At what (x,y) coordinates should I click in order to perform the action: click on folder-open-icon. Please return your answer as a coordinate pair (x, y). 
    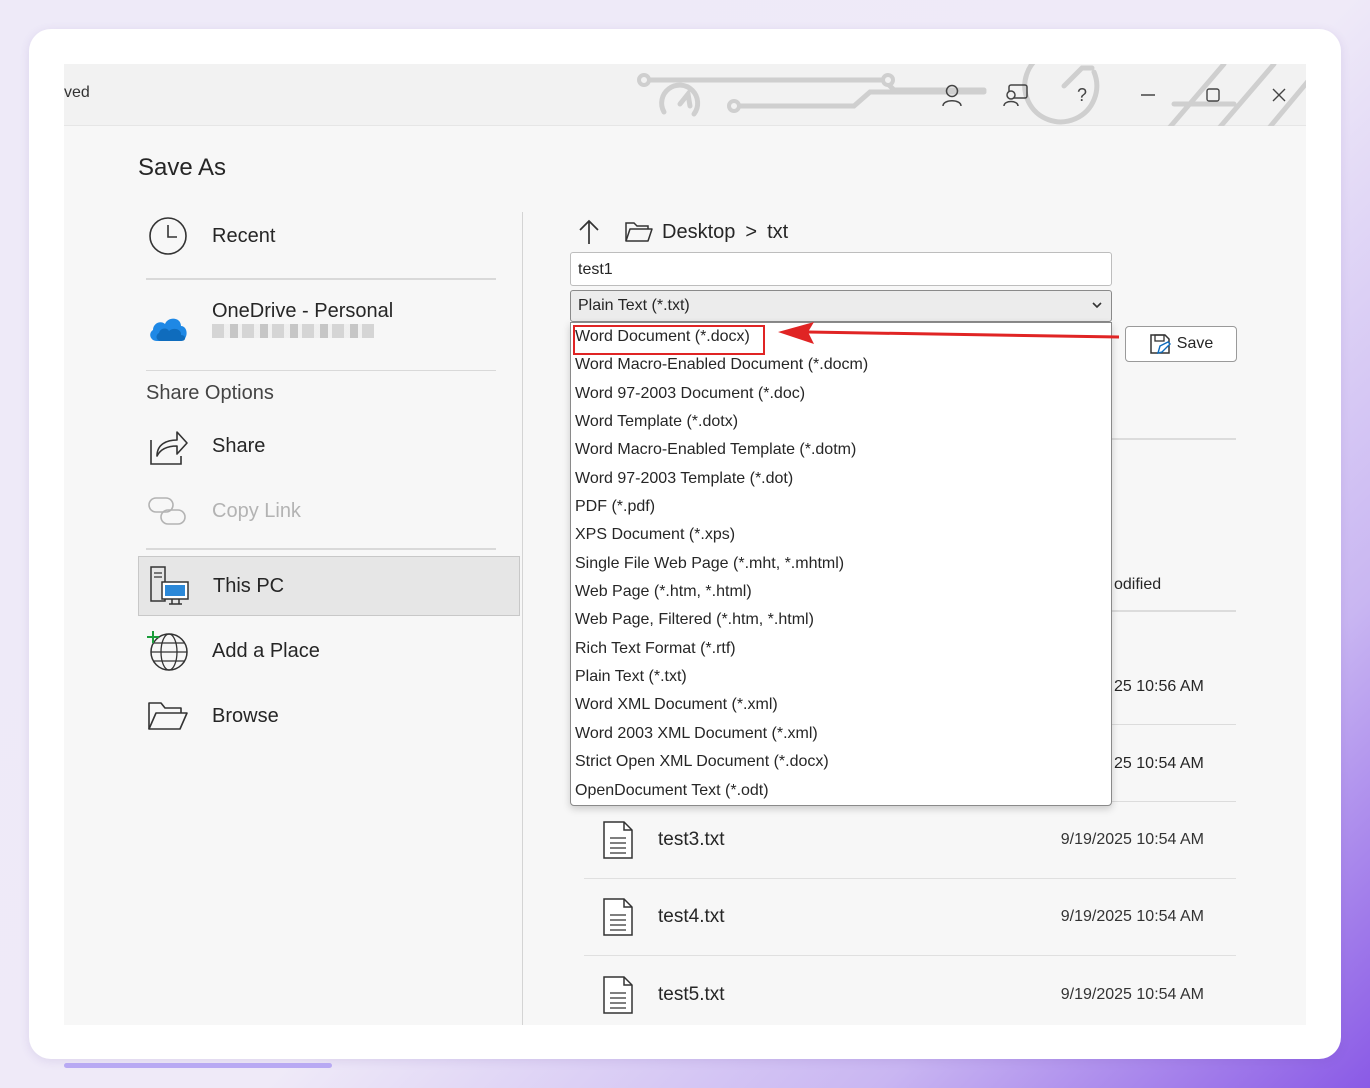
    Looking at the image, I should click on (168, 716).